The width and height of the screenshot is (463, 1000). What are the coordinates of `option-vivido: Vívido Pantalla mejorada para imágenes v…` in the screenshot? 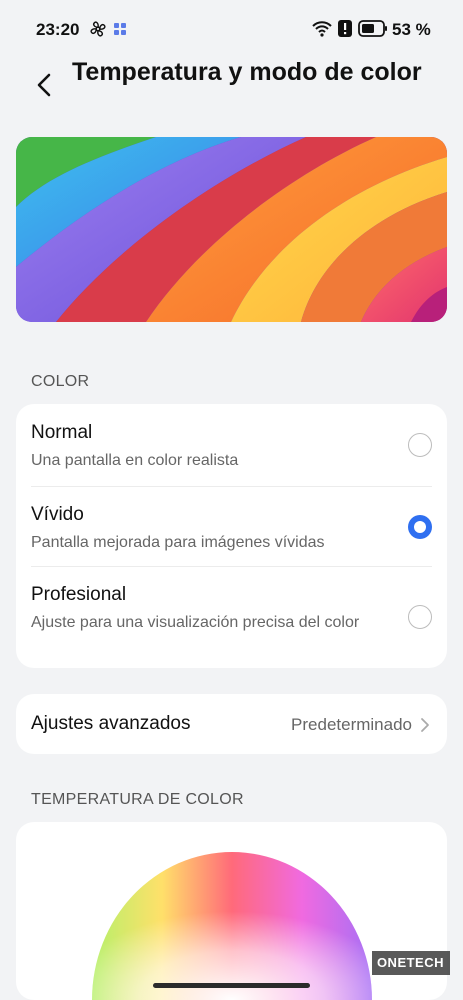 It's located at (231, 526).